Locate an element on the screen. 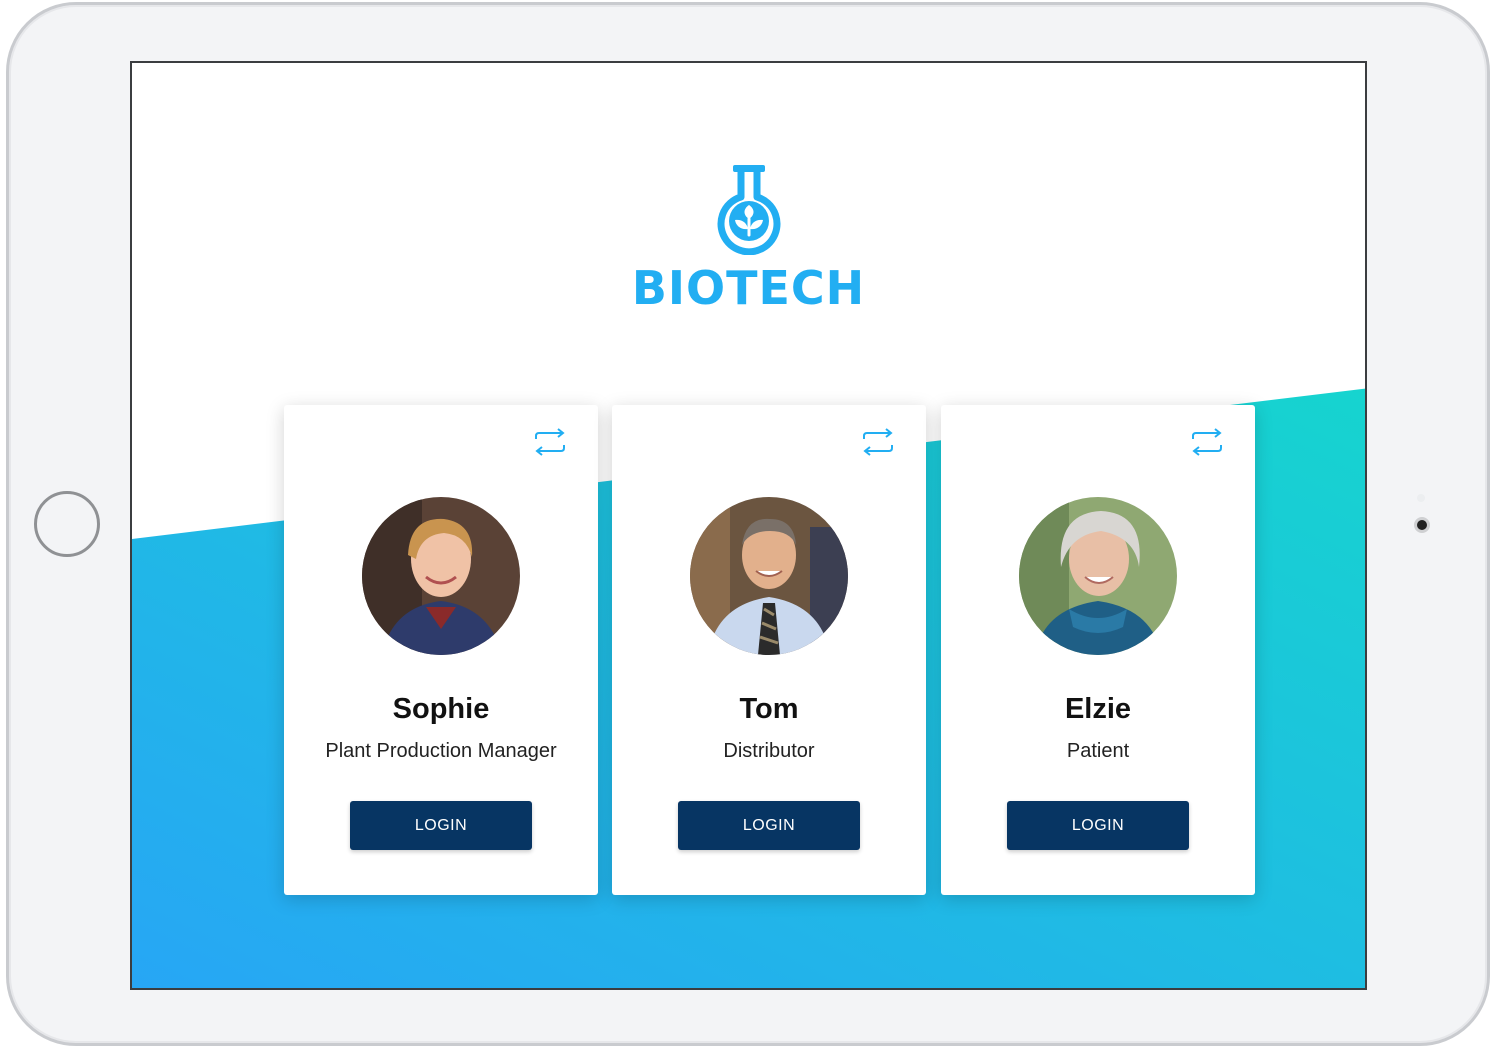 The image size is (1493, 1048). profile-name: Elzie is located at coordinates (1098, 709).